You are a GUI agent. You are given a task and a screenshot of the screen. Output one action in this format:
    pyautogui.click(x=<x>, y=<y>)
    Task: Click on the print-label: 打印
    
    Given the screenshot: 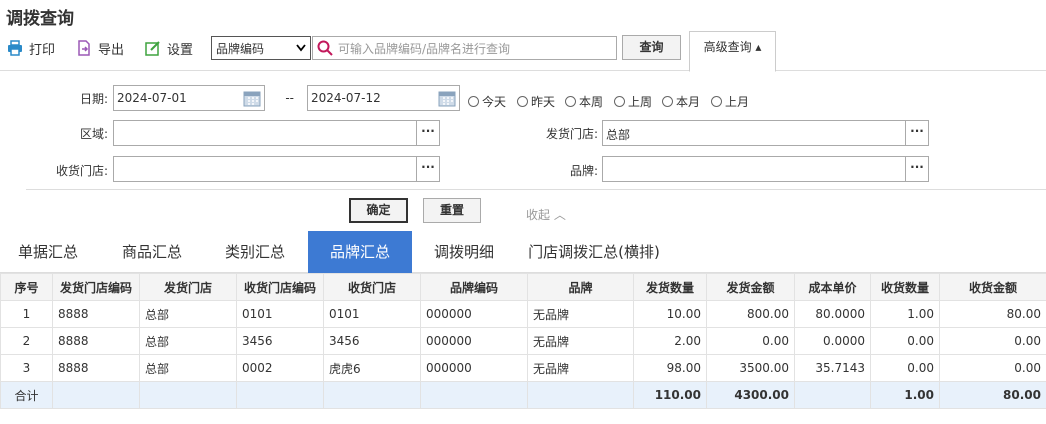 What is the action you would take?
    pyautogui.click(x=42, y=50)
    